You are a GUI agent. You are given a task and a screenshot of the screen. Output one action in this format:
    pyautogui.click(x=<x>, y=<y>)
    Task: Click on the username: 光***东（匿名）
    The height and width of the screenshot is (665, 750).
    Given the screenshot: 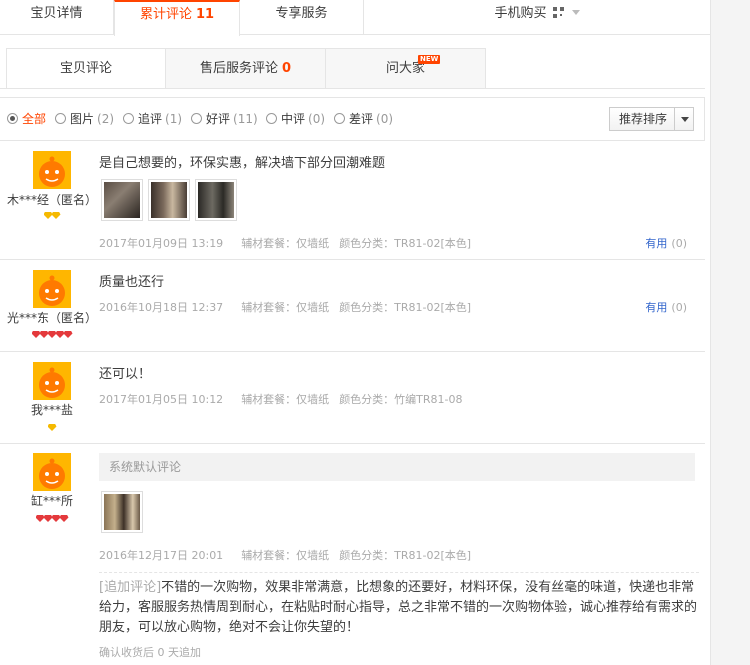 What is the action you would take?
    pyautogui.click(x=51, y=318)
    